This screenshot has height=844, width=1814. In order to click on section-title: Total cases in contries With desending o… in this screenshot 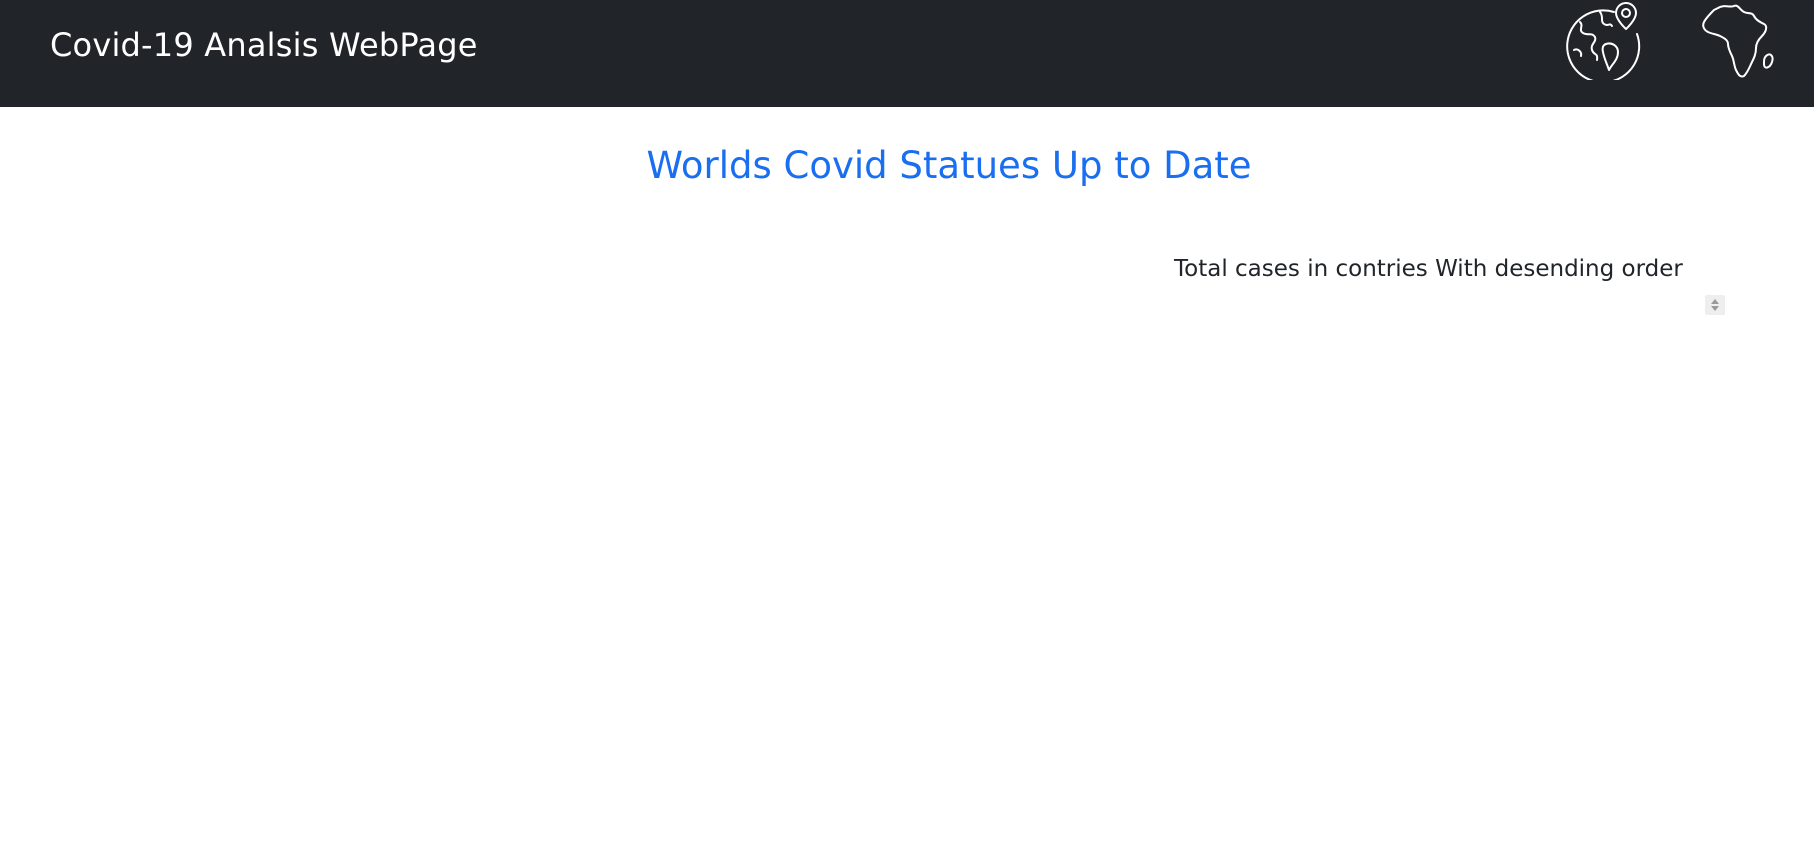, I will do `click(1428, 269)`.